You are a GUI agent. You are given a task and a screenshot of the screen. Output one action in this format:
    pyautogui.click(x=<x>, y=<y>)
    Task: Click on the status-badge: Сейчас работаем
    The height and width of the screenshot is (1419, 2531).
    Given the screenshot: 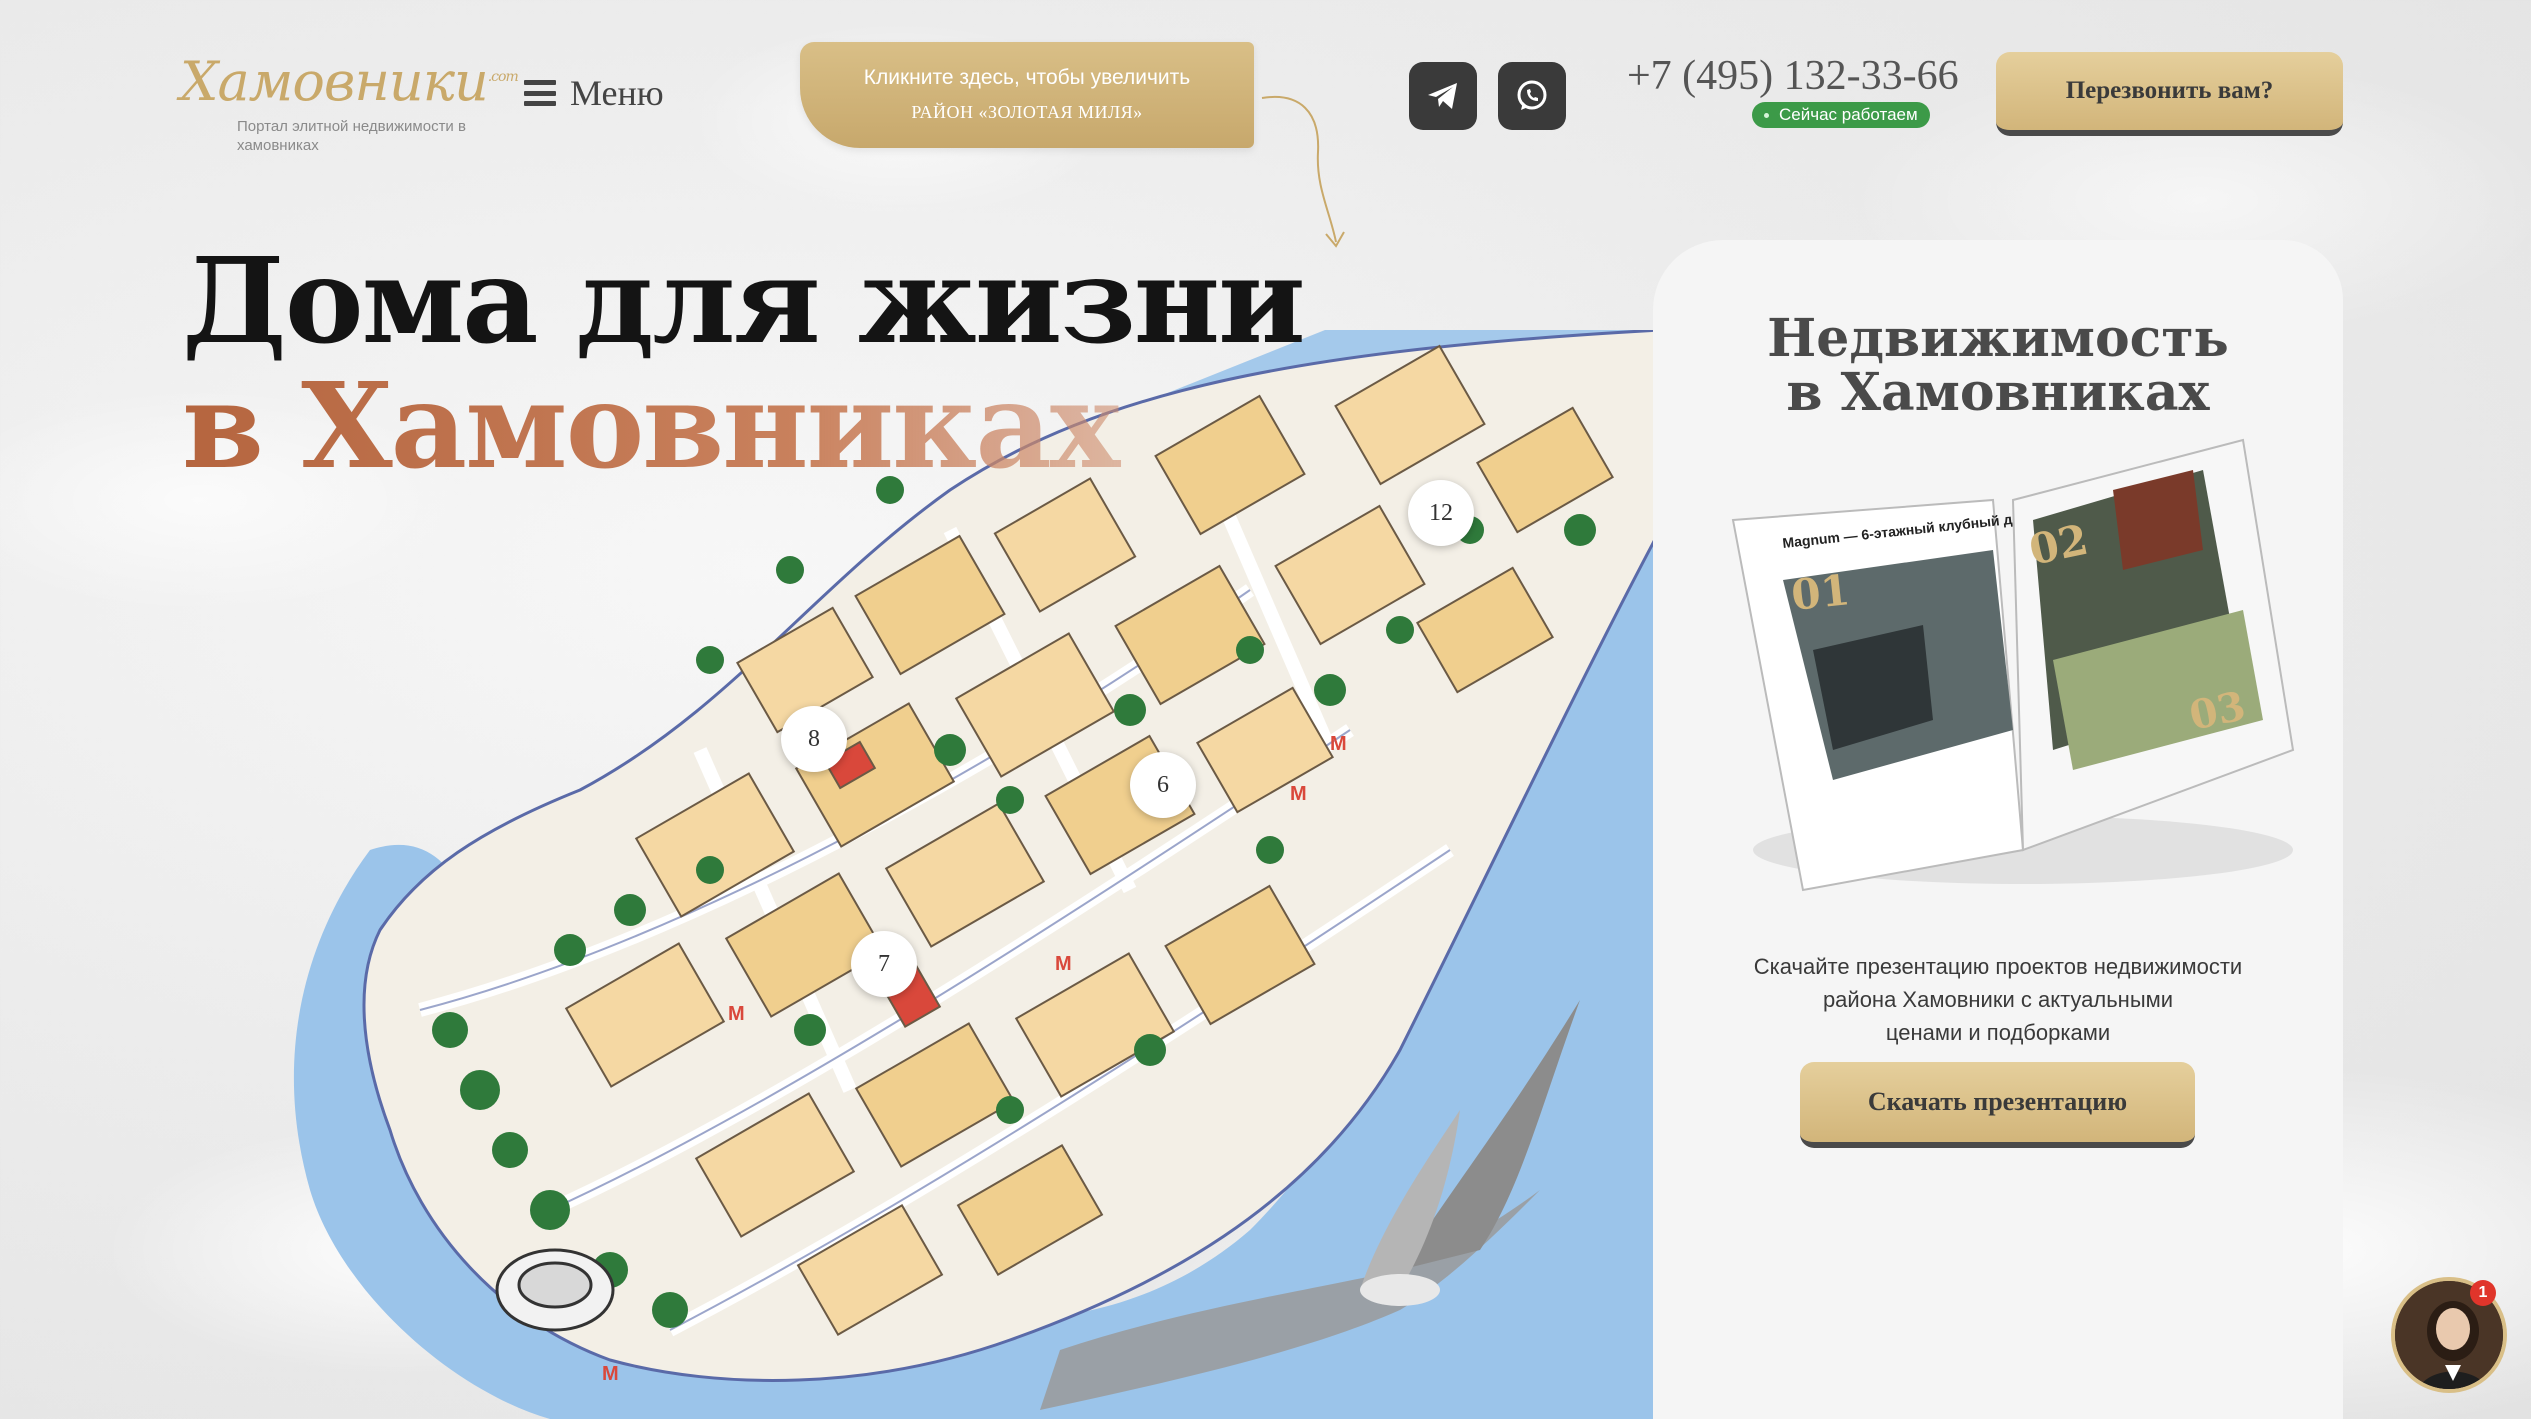 What is the action you would take?
    pyautogui.click(x=1841, y=115)
    